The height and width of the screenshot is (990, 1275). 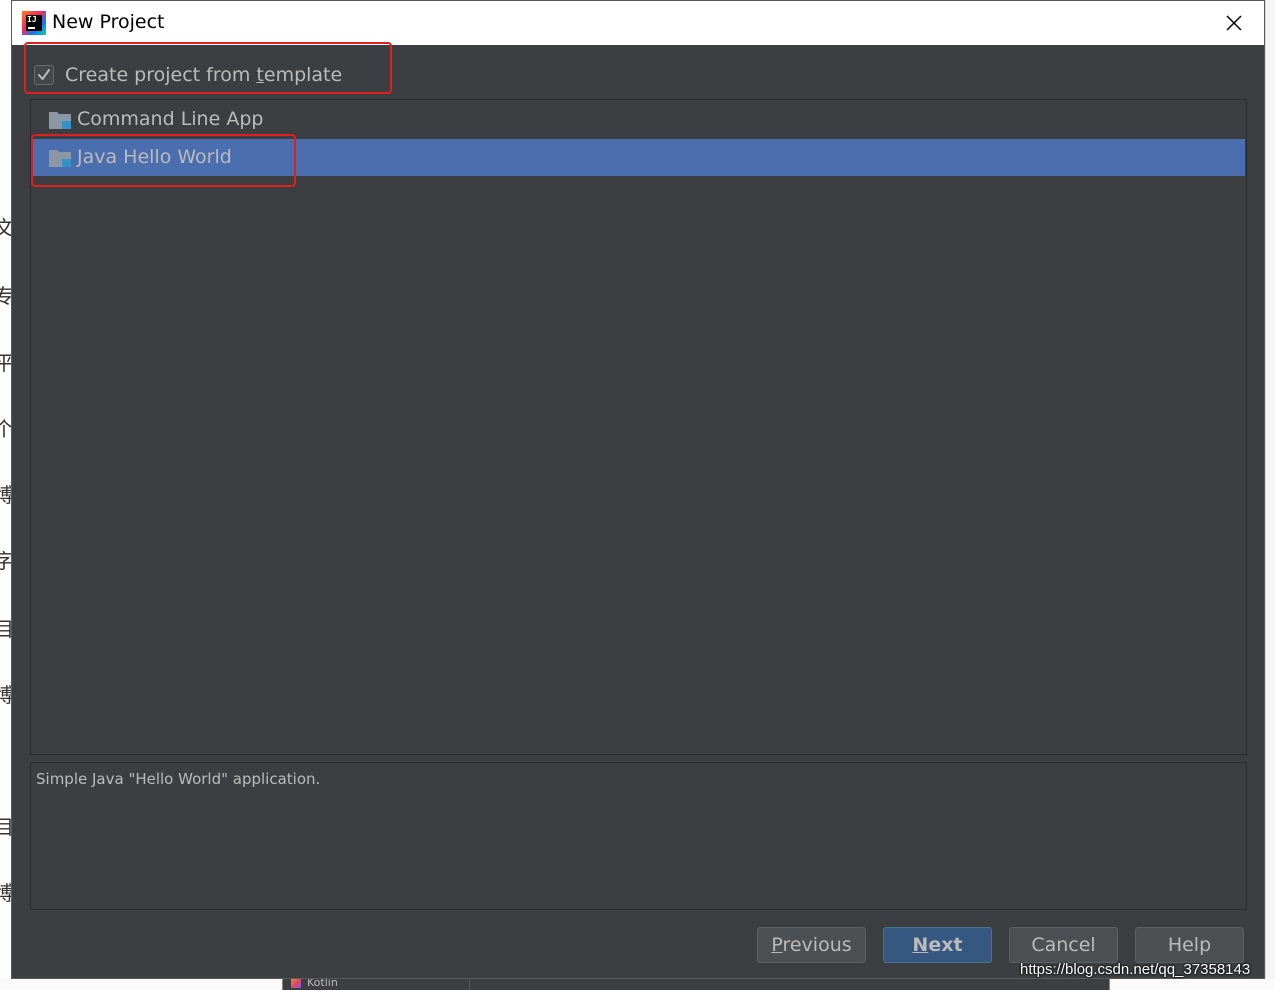 I want to click on window-title: New Project, so click(x=108, y=22).